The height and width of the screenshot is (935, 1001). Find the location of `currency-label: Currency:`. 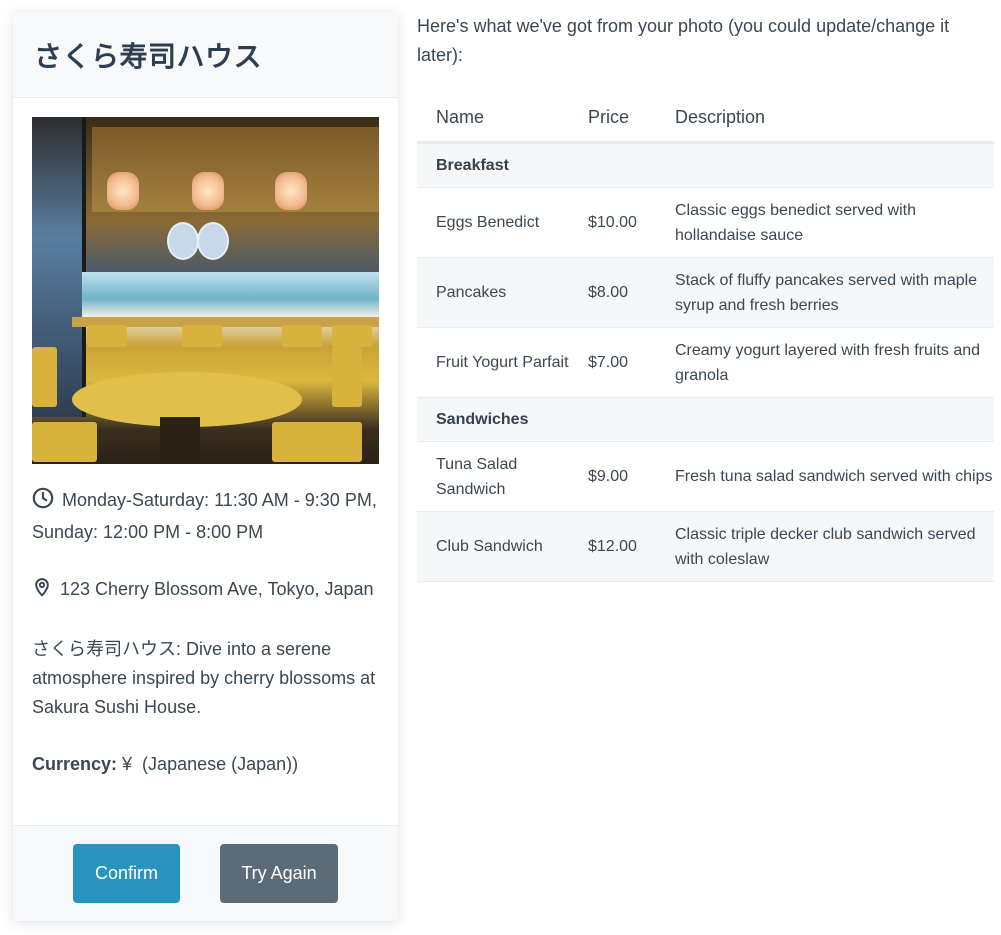

currency-label: Currency: is located at coordinates (75, 764).